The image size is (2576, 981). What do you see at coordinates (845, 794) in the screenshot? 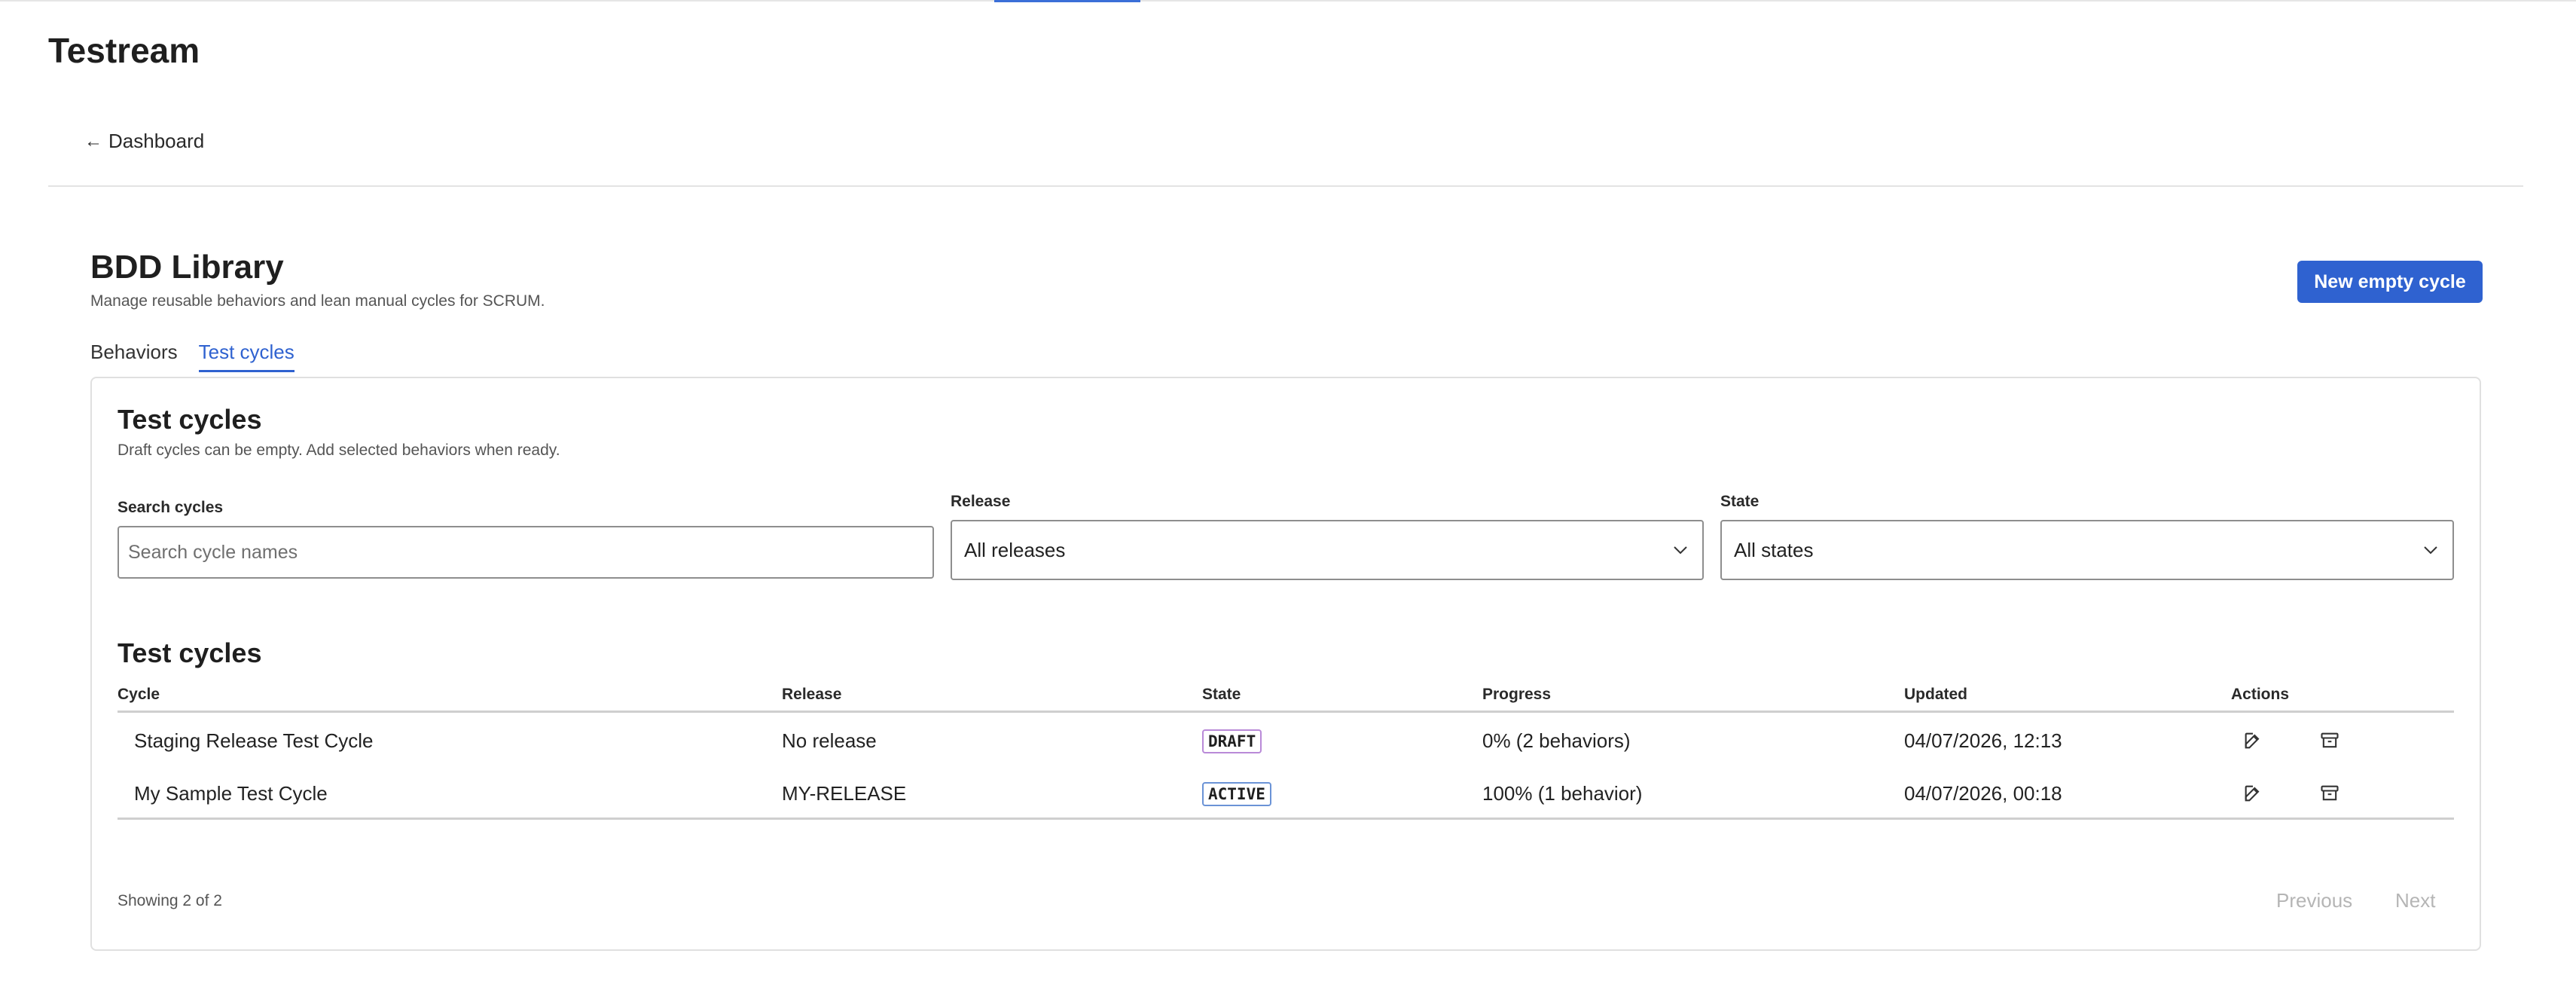
I see `cycle-release: MY-RELEASE` at bounding box center [845, 794].